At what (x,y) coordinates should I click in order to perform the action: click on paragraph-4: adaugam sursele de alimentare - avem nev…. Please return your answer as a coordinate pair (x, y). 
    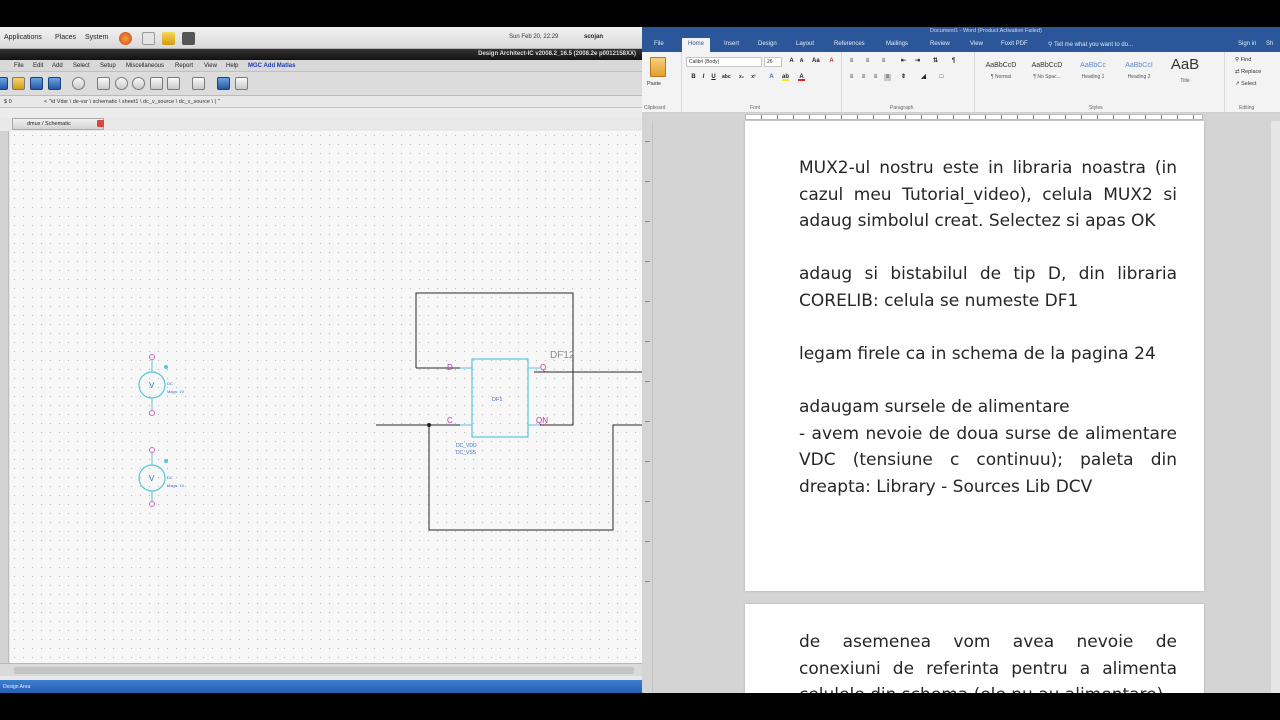
    Looking at the image, I should click on (988, 447).